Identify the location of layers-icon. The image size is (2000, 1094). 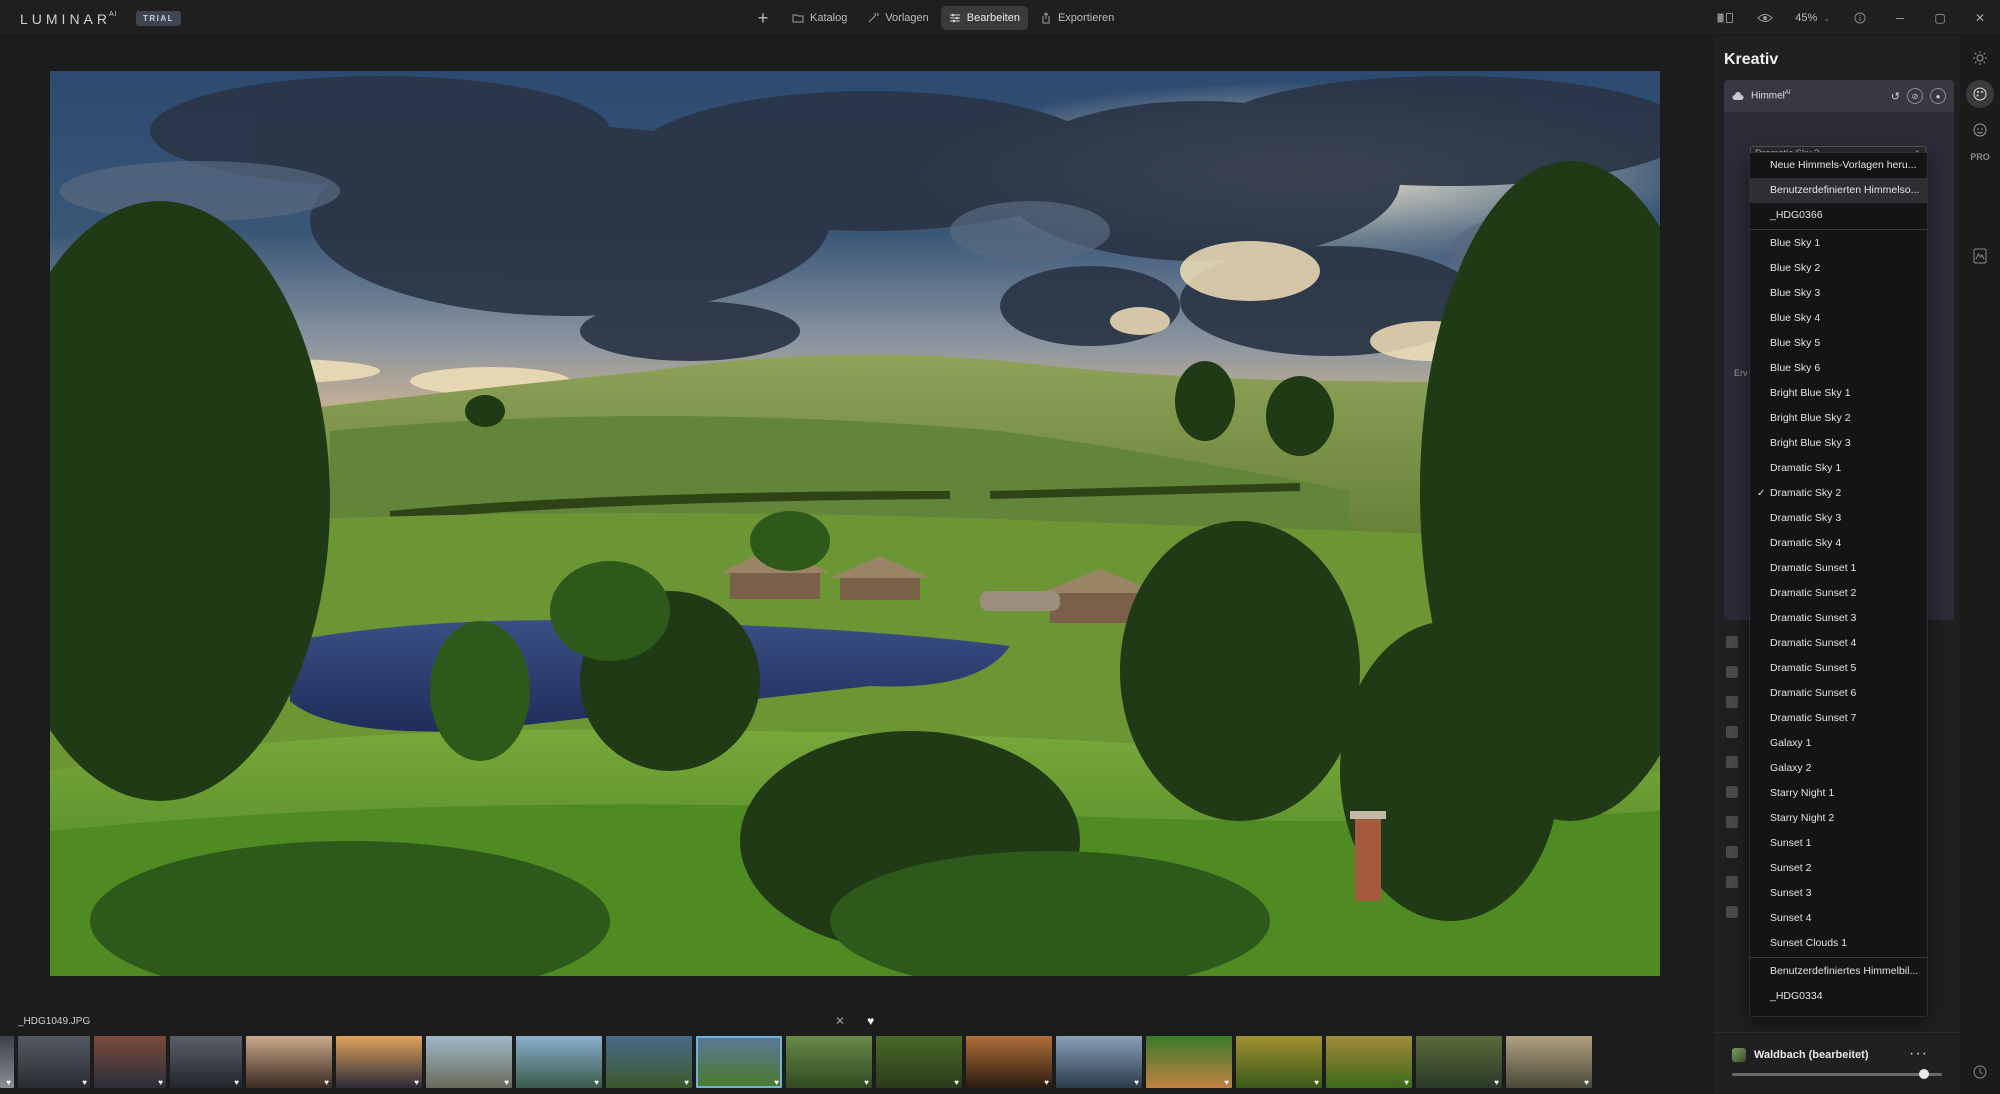
(1980, 256).